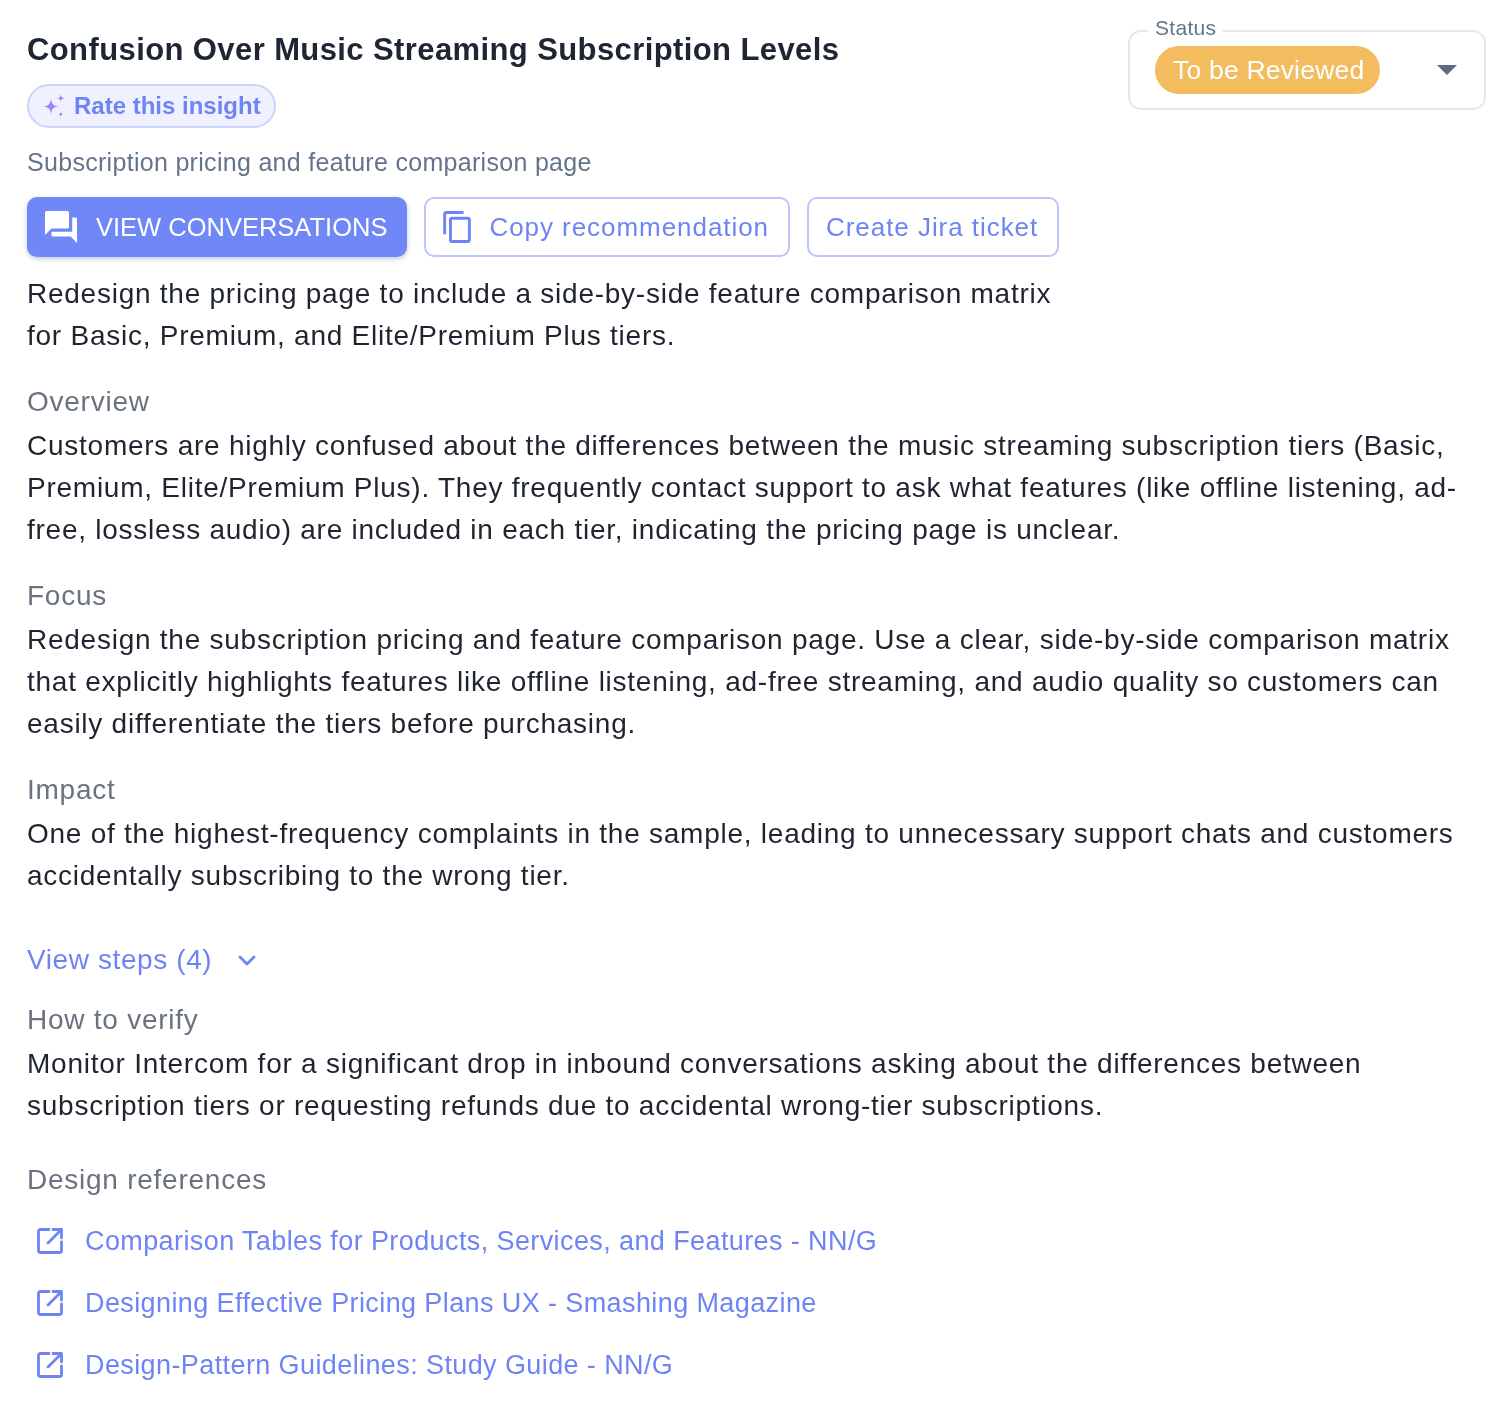  Describe the element at coordinates (147, 1180) in the screenshot. I see `section-heading: Design references` at that location.